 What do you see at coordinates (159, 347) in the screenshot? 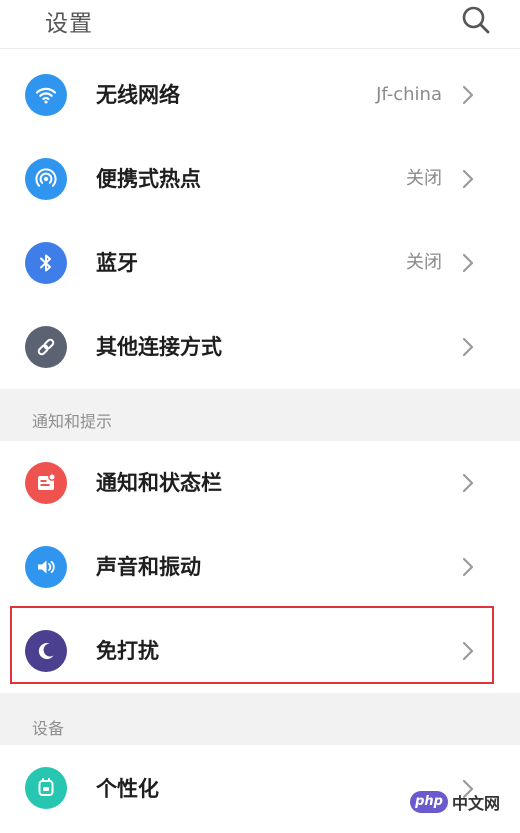
I see `settings-item-label: 其他连接方式` at bounding box center [159, 347].